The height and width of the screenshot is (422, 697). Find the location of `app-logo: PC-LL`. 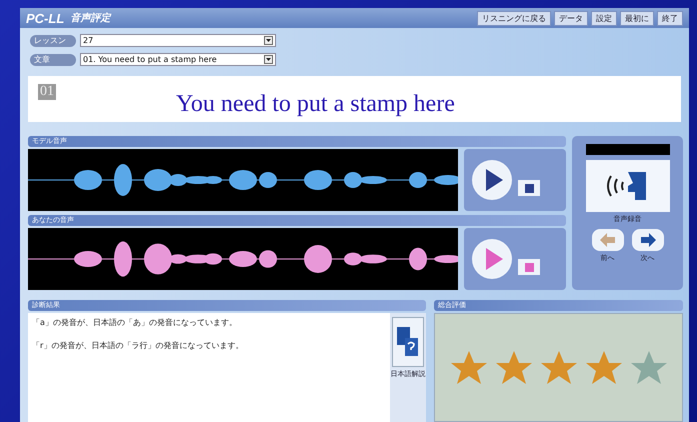

app-logo: PC-LL is located at coordinates (45, 18).